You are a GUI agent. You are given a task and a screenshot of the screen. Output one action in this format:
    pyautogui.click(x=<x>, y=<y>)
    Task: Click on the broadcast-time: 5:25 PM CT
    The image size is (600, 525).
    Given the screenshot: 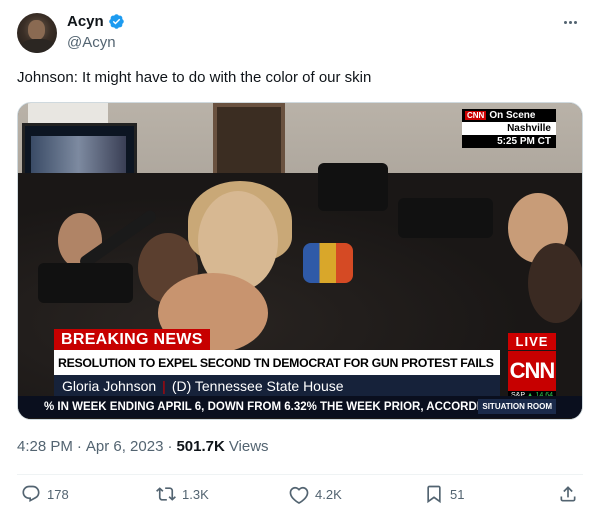 What is the action you would take?
    pyautogui.click(x=509, y=141)
    